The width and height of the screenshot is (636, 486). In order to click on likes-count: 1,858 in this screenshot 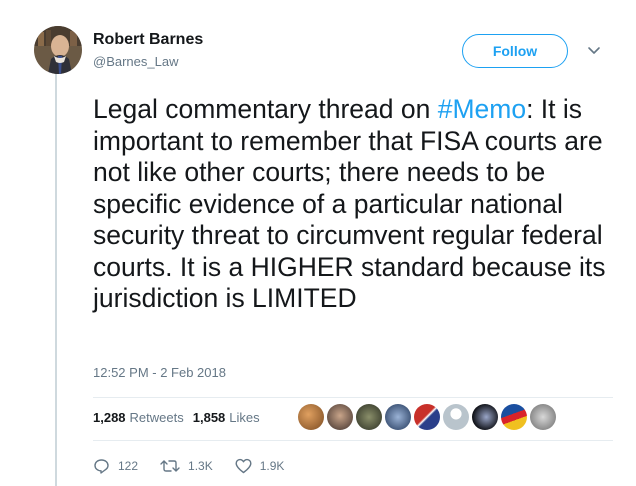, I will do `click(209, 417)`.